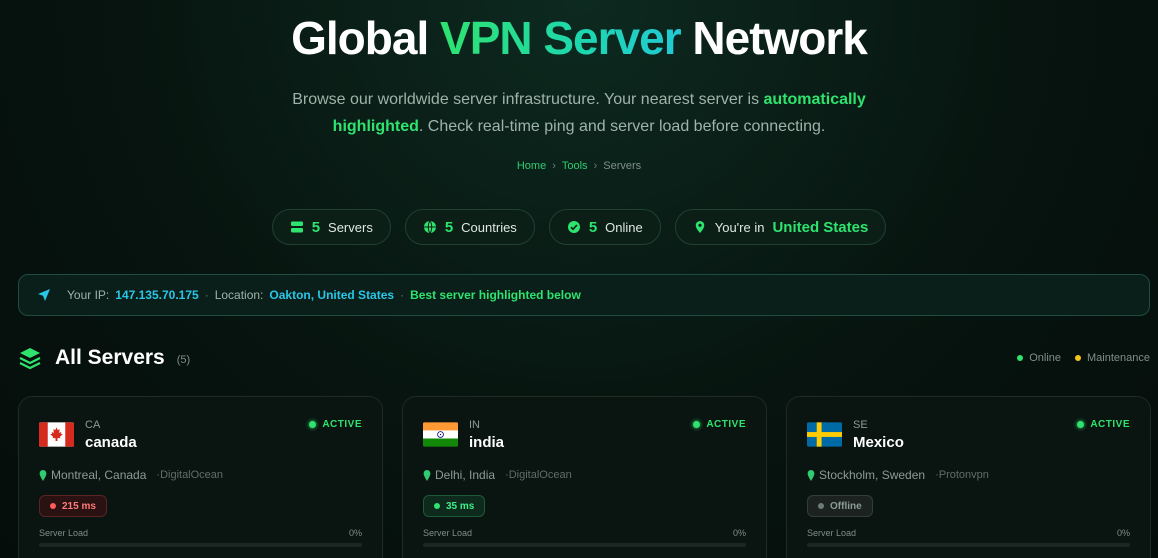 The width and height of the screenshot is (1158, 558). What do you see at coordinates (593, 227) in the screenshot?
I see `stat-online-count: 5` at bounding box center [593, 227].